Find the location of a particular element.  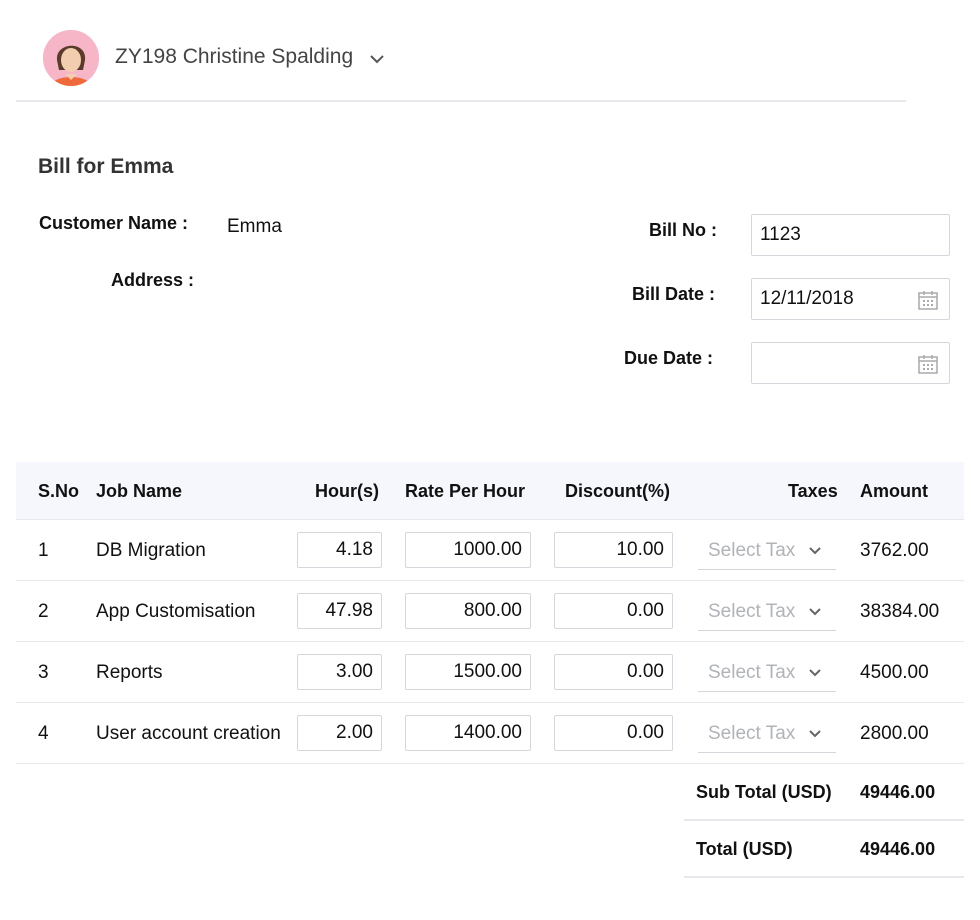

bill-no-value: 1123 is located at coordinates (780, 234).